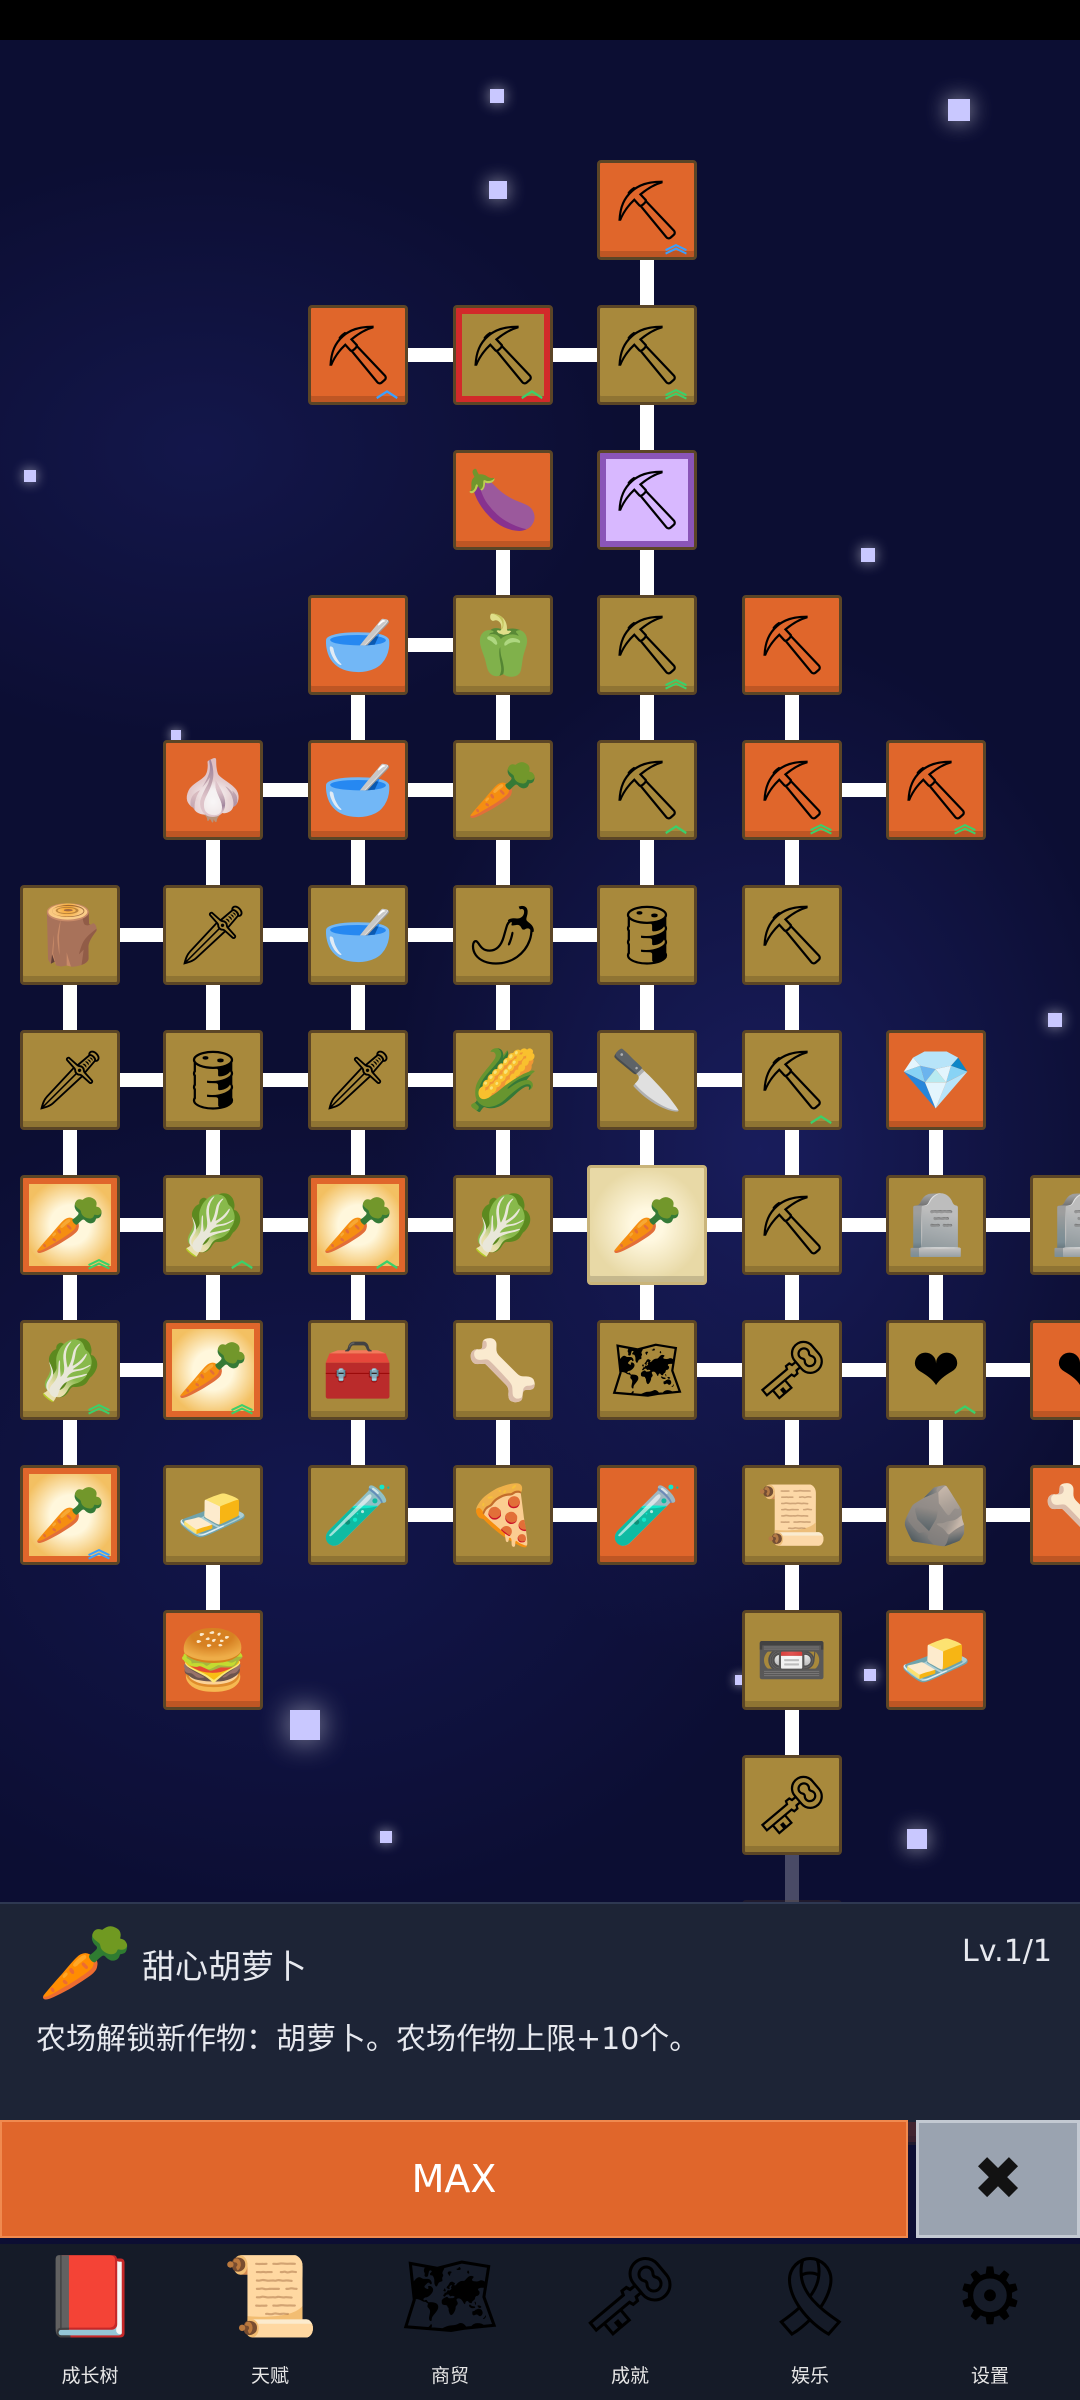 Image resolution: width=1080 pixels, height=2400 pixels. What do you see at coordinates (990, 2322) in the screenshot?
I see `nav-settings: ⚙ 设置` at bounding box center [990, 2322].